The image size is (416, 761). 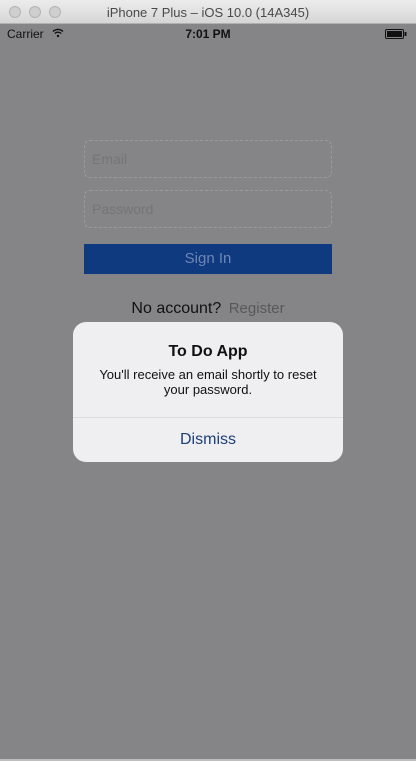 I want to click on sign-in-button: Sign In, so click(x=208, y=259).